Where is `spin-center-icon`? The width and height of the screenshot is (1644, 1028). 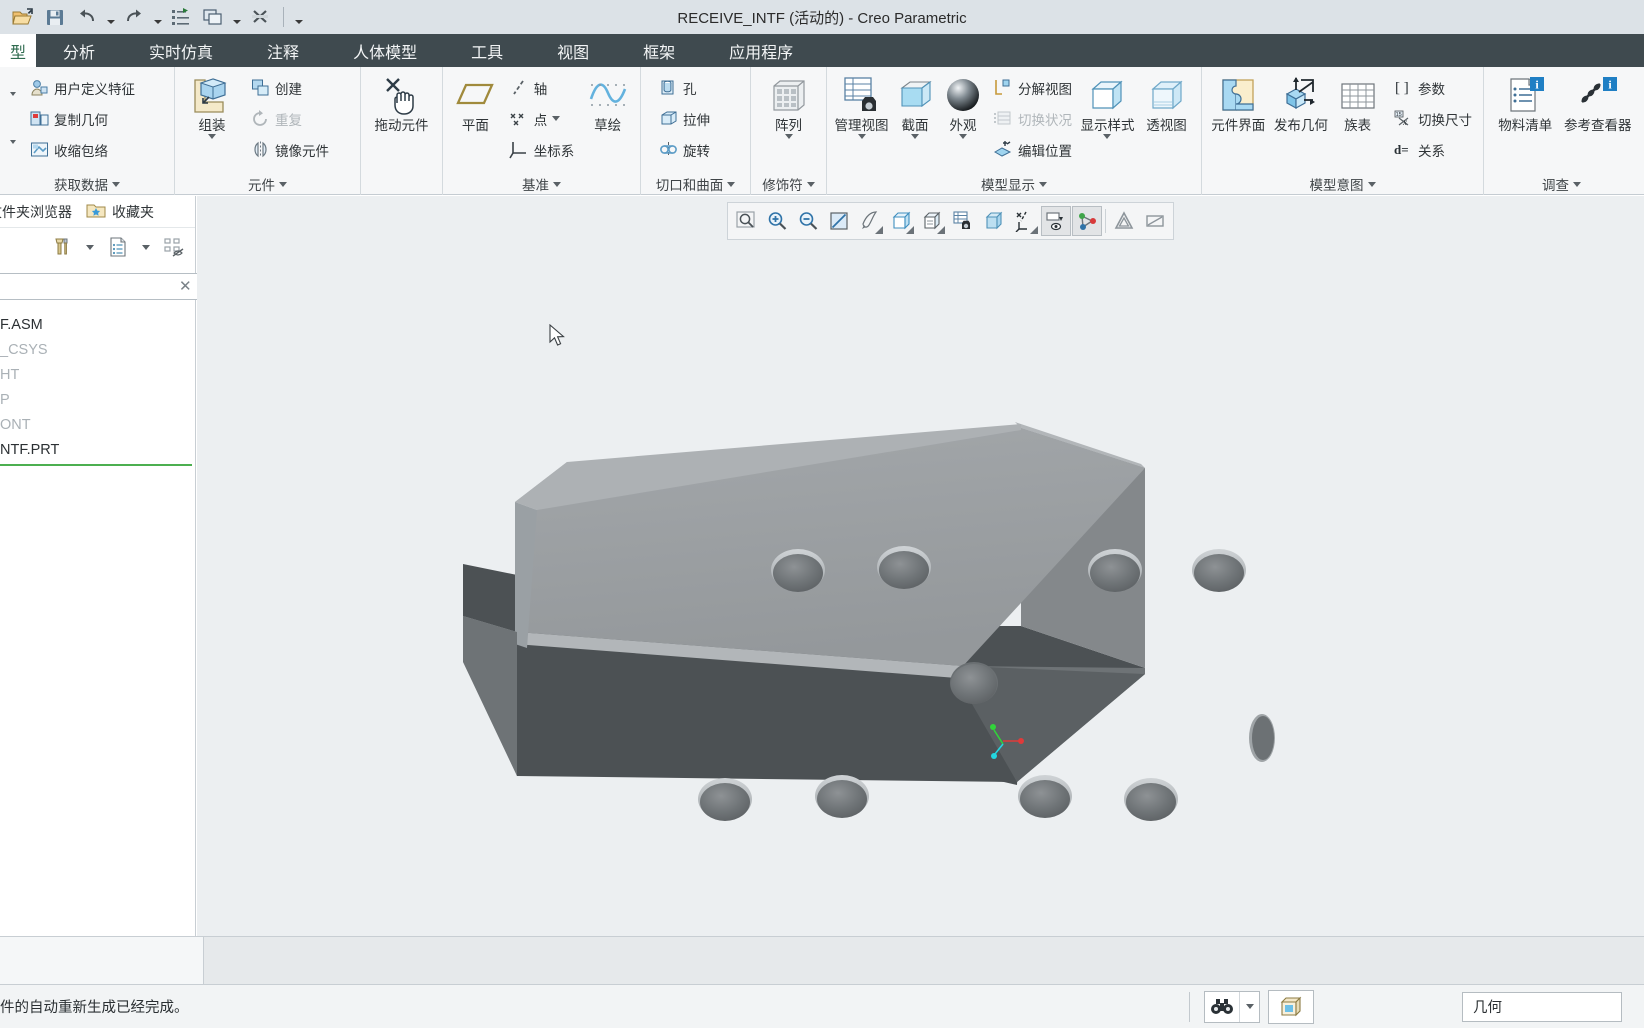 spin-center-icon is located at coordinates (1087, 221).